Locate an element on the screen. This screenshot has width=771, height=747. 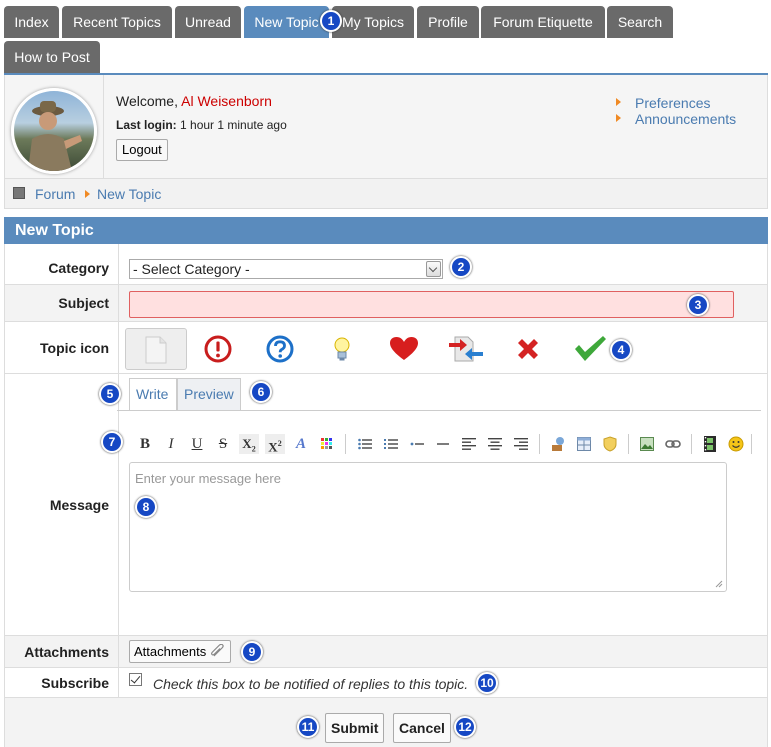
preferences-link: Preferences is located at coordinates (675, 103).